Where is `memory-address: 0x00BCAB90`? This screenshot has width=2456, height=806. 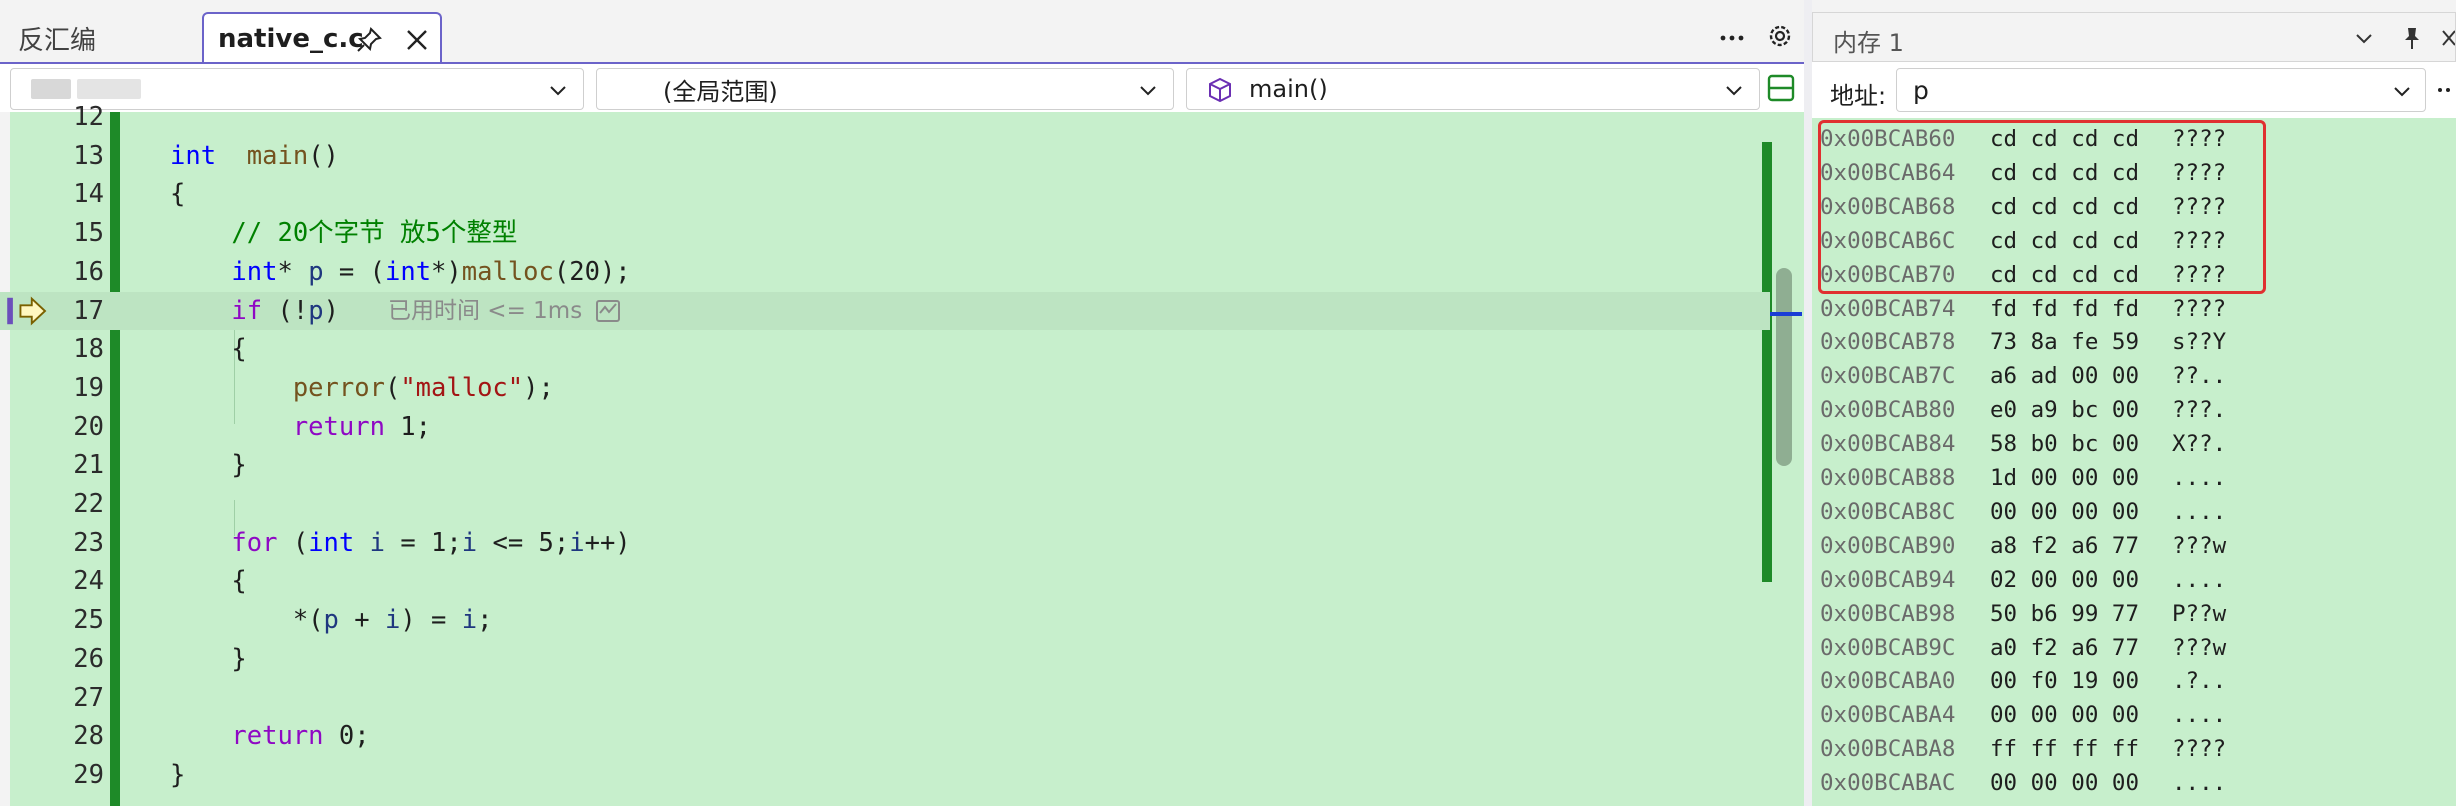
memory-address: 0x00BCAB90 is located at coordinates (1888, 545).